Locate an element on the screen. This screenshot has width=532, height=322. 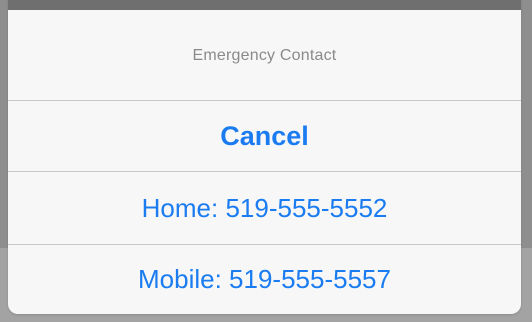
action-sheet-title: Emergency Contact is located at coordinates (264, 55).